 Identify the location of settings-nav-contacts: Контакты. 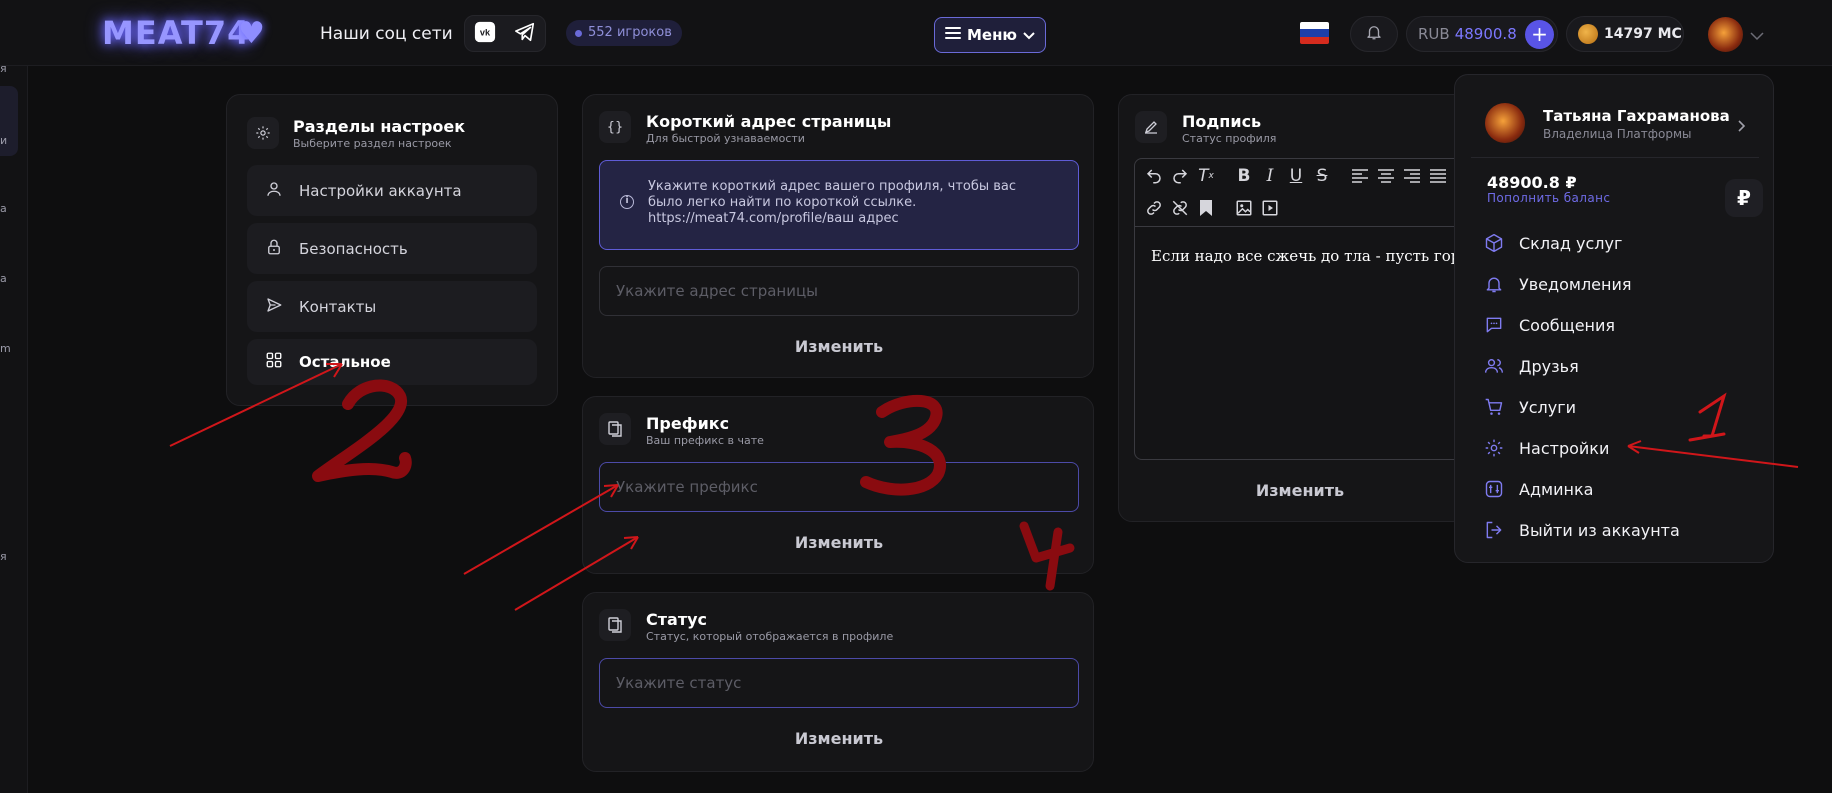
(392, 306).